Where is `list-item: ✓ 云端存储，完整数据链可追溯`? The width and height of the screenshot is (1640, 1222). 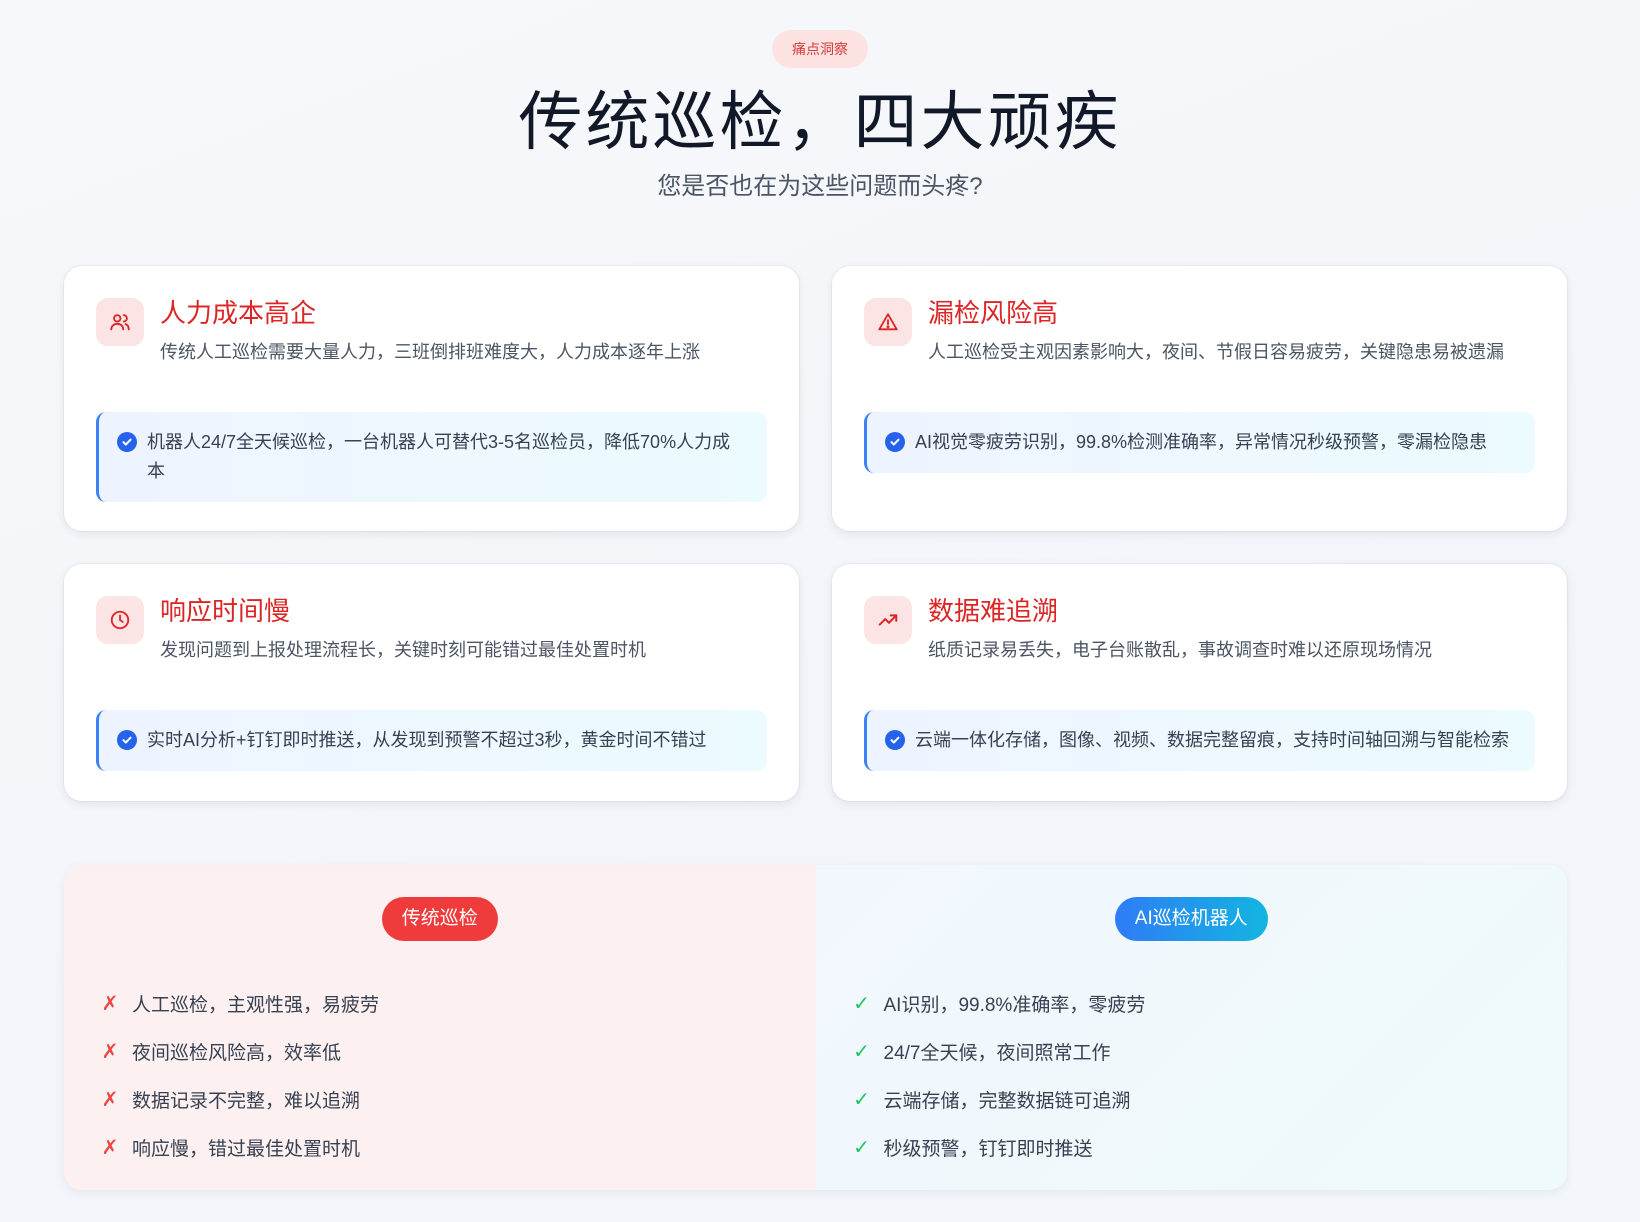
list-item: ✓ 云端存储，完整数据链可追溯 is located at coordinates (1208, 1099).